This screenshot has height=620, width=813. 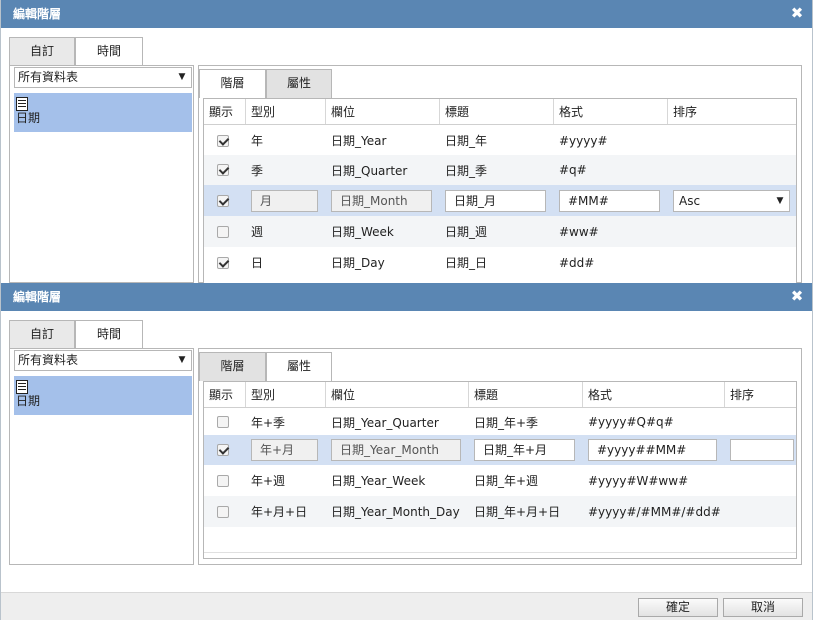 I want to click on col-header-format: 格式, so click(x=654, y=394).